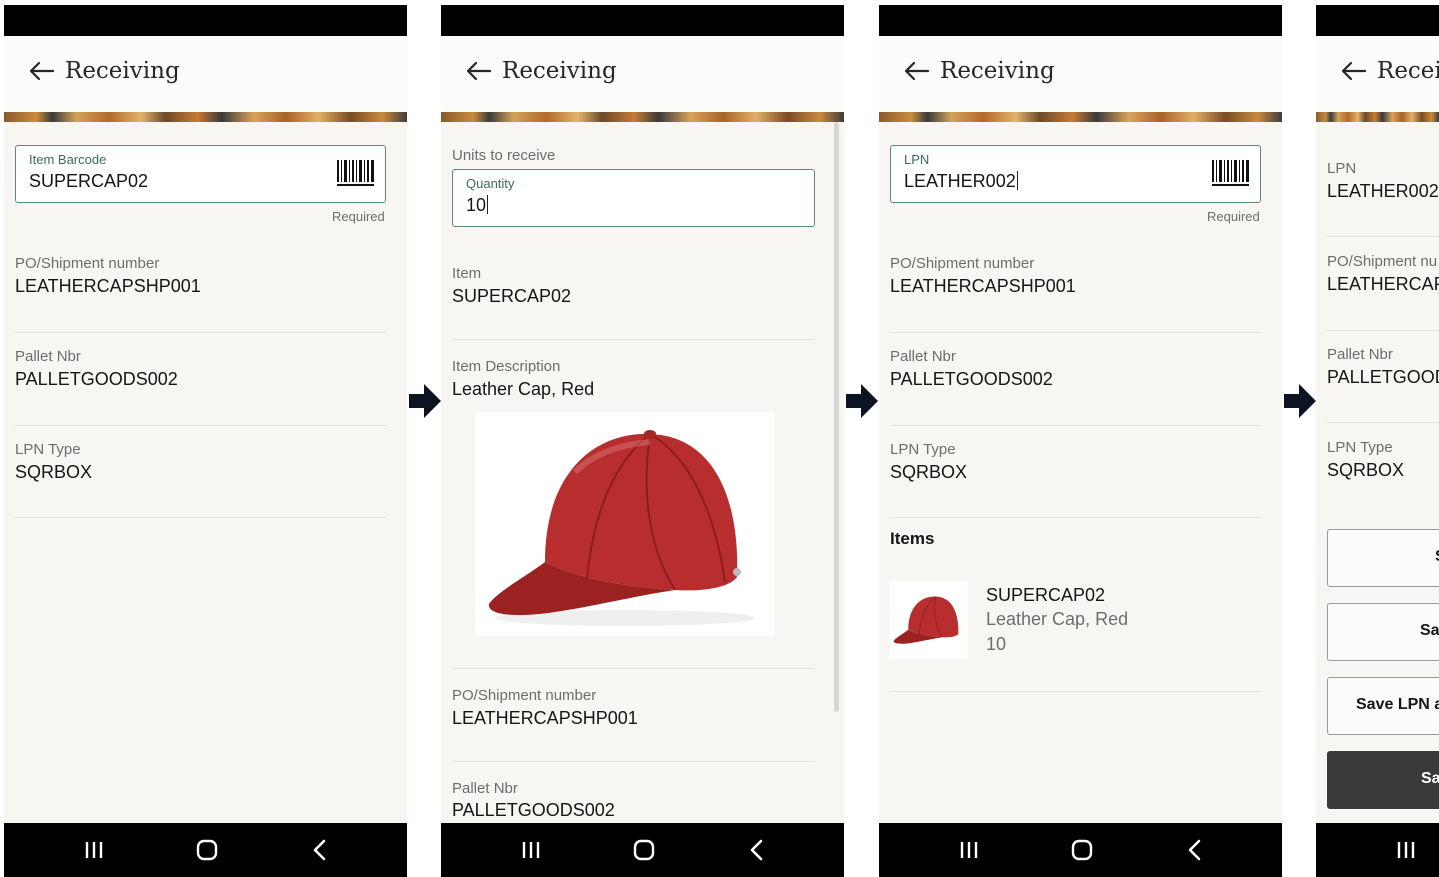 The width and height of the screenshot is (1439, 877). What do you see at coordinates (1383, 632) in the screenshot?
I see `action-button-2: Sav` at bounding box center [1383, 632].